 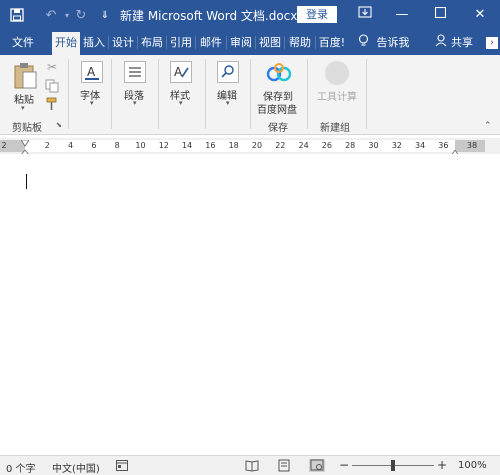 I want to click on customize-toolbar-icon: ⇓, so click(x=105, y=15).